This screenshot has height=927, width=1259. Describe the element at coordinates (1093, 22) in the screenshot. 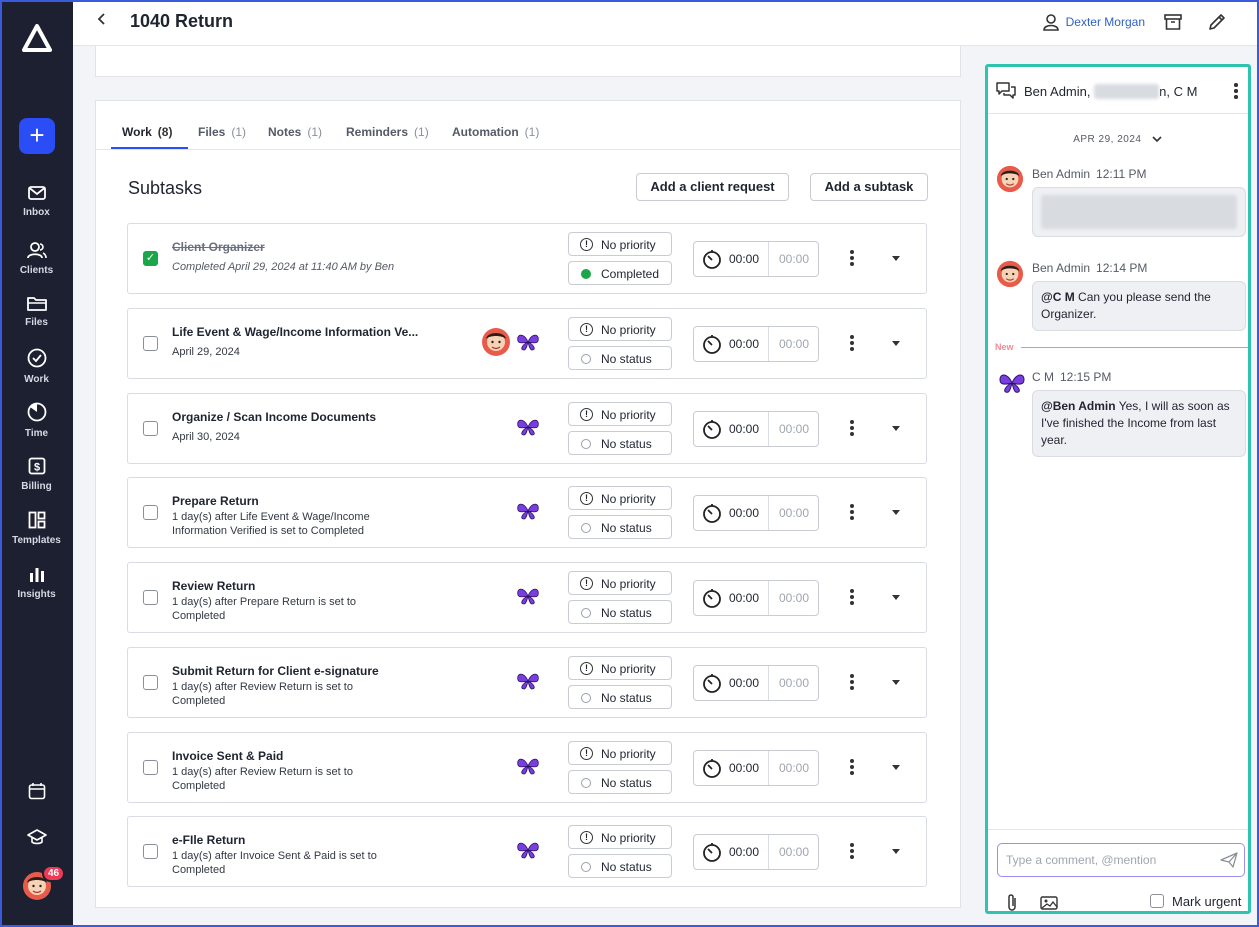

I see `assigned-user: Dexter Morgan` at that location.